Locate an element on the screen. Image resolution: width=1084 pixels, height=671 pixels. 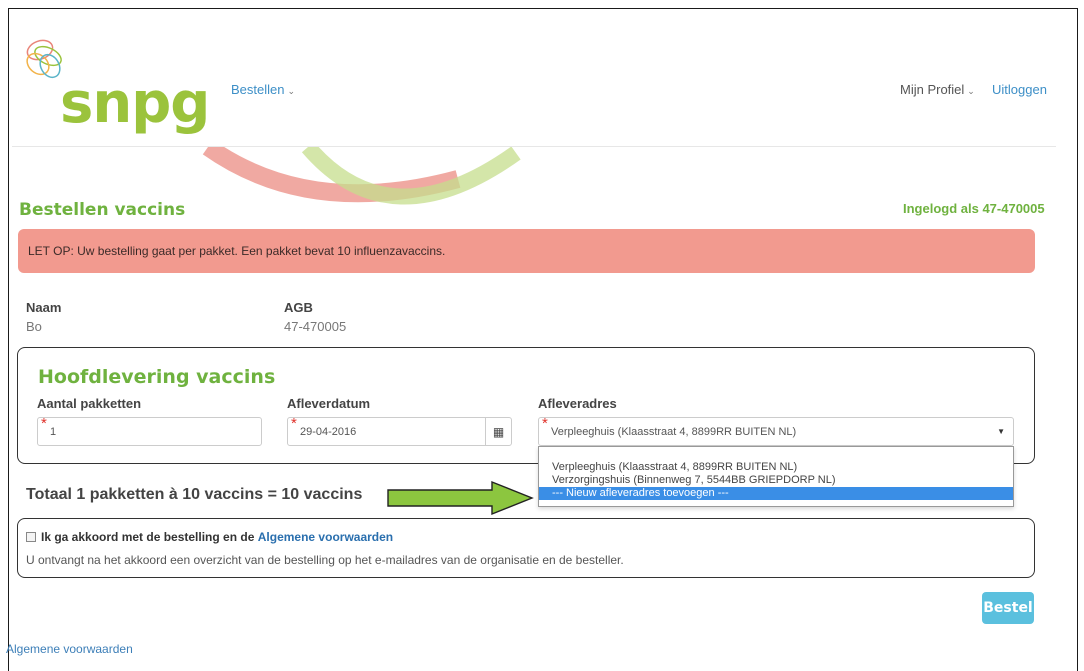
logged-in-label: Ingelogd als 47-470005 is located at coordinates (974, 208).